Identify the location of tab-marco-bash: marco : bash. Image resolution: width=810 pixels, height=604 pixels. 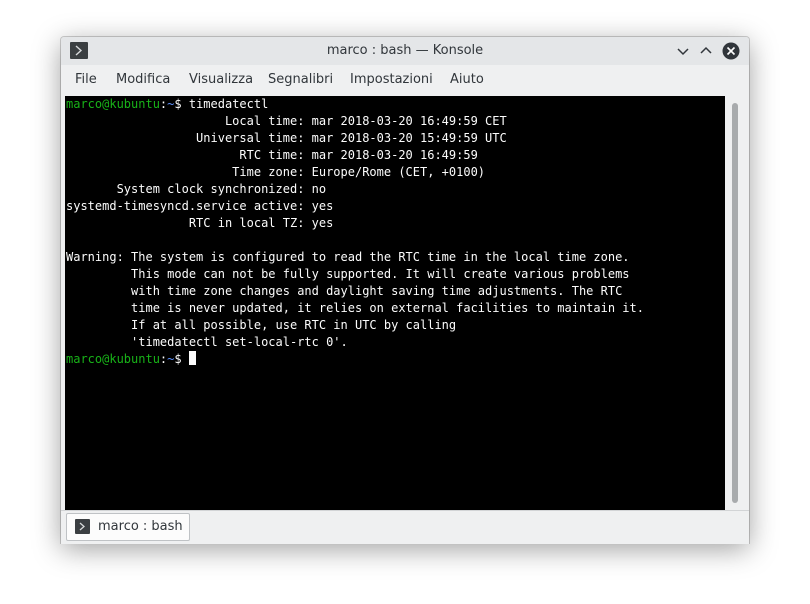
(128, 527).